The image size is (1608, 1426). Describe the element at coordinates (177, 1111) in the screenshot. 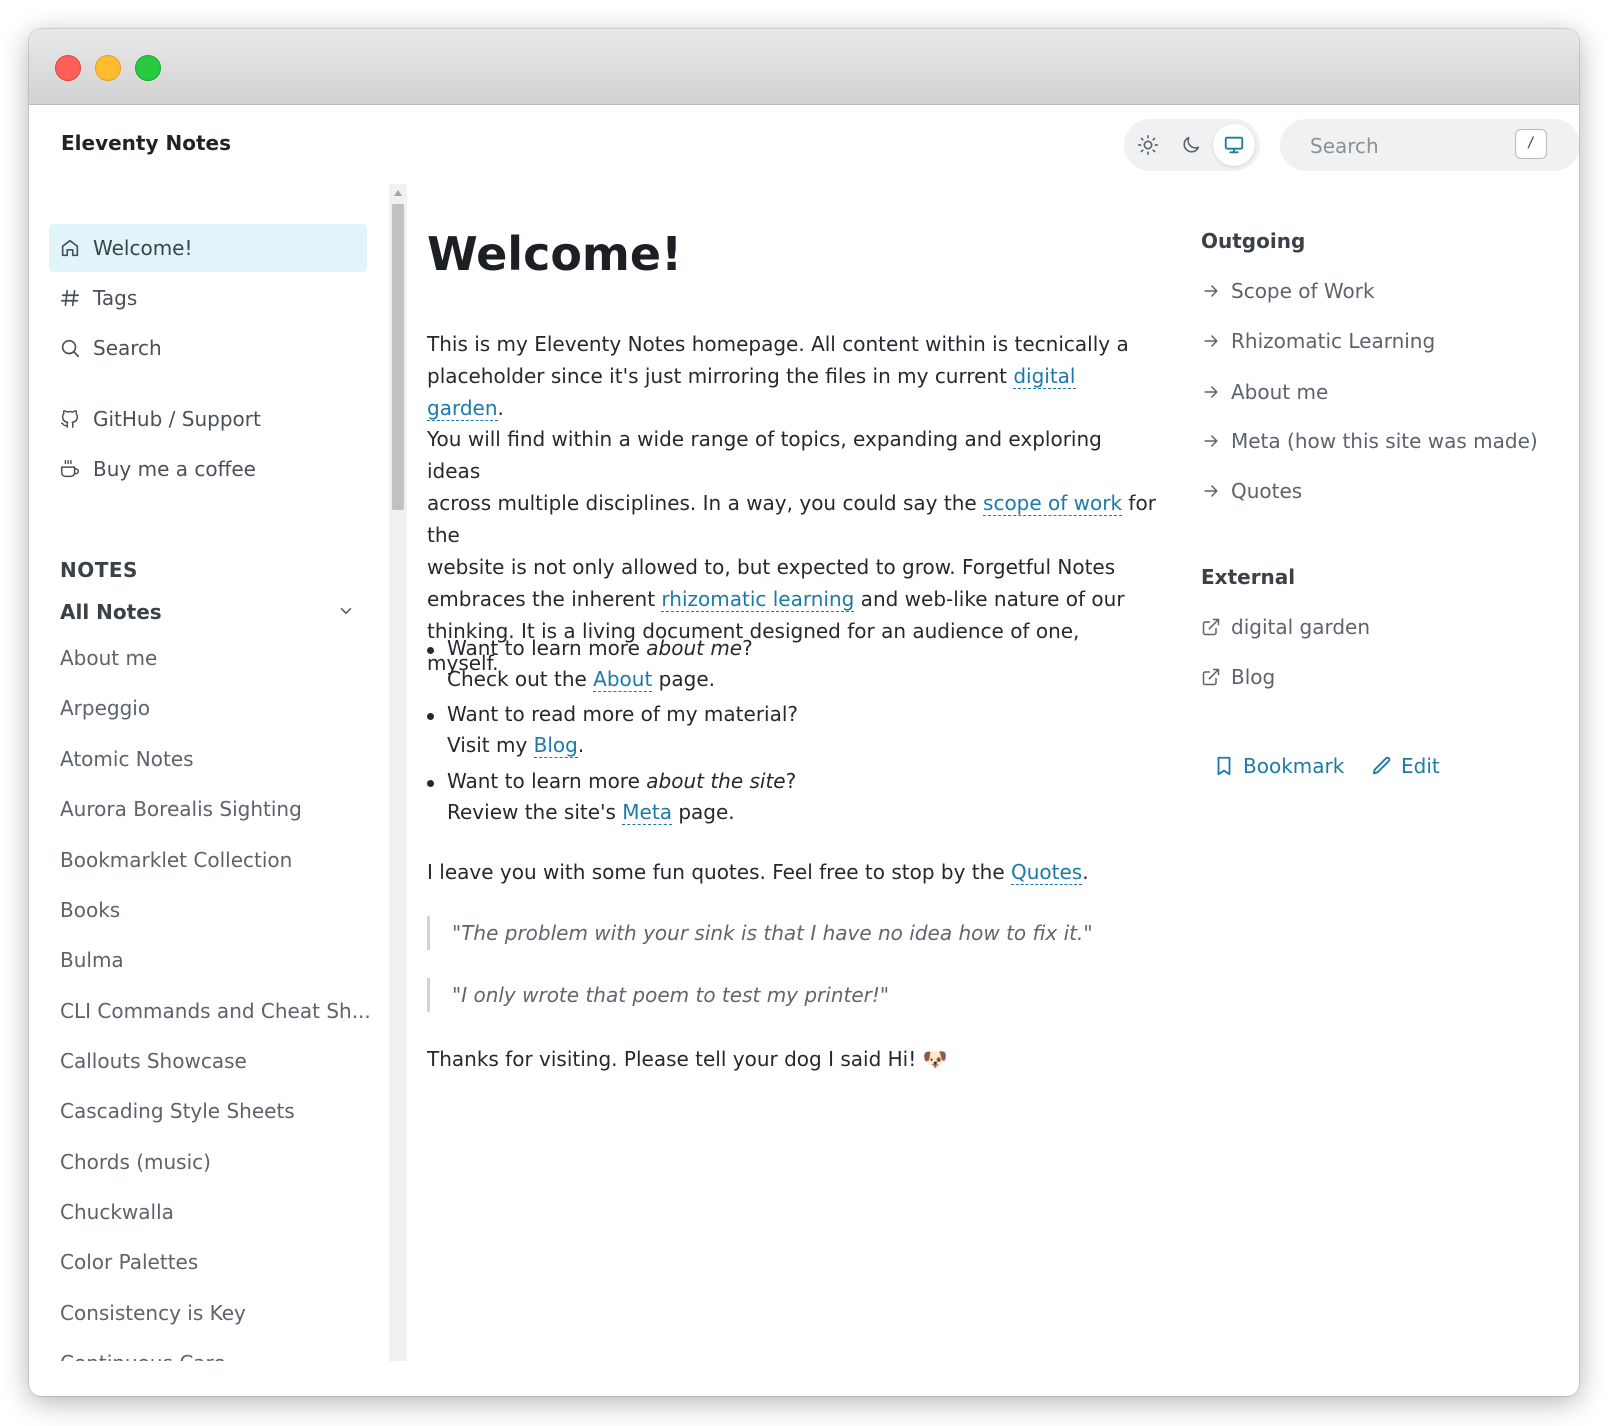

I see `note-link: Cascading Style Sheets` at that location.